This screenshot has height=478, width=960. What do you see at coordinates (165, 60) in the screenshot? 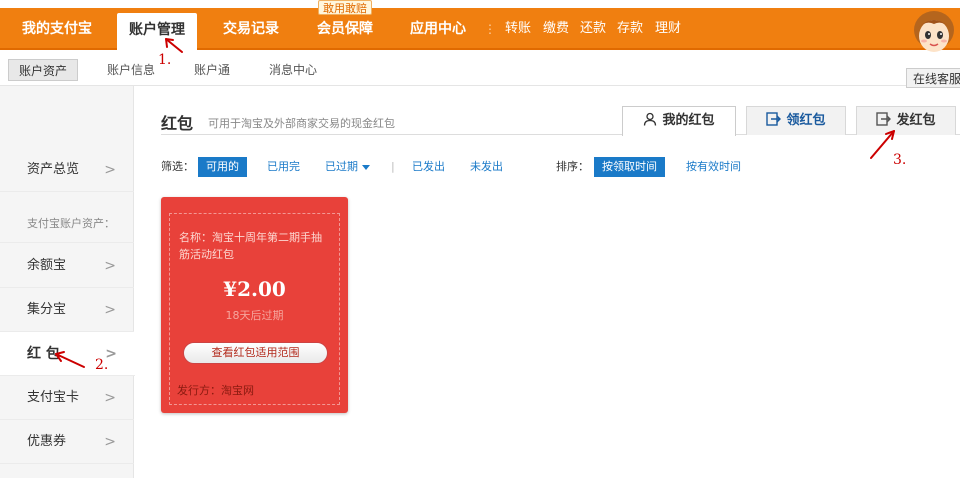
I see `annotation-label-1: 1.` at bounding box center [165, 60].